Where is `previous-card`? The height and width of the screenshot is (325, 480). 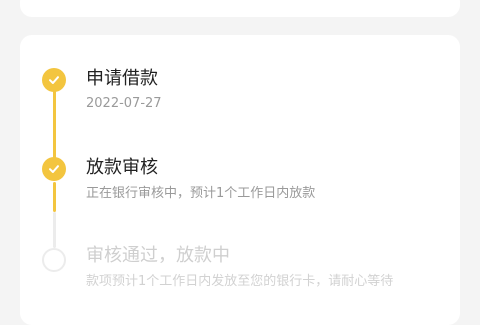
previous-card is located at coordinates (240, 8).